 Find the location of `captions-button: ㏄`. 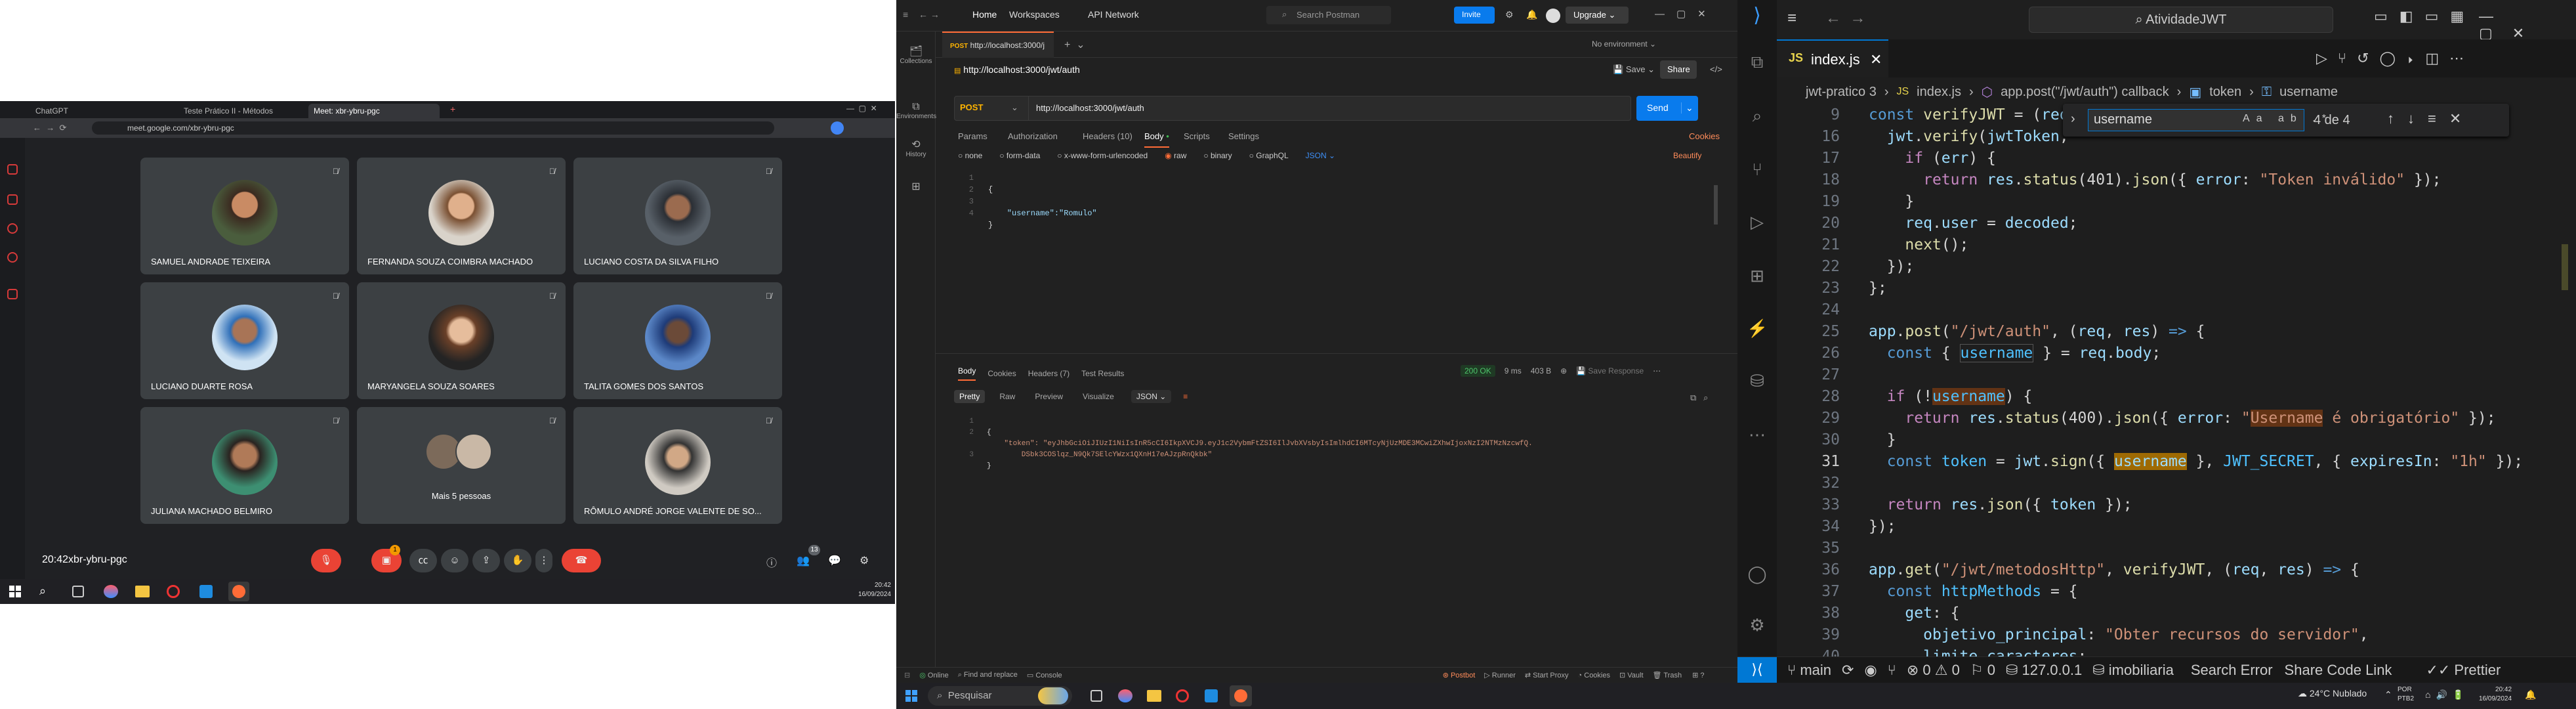

captions-button: ㏄ is located at coordinates (423, 560).